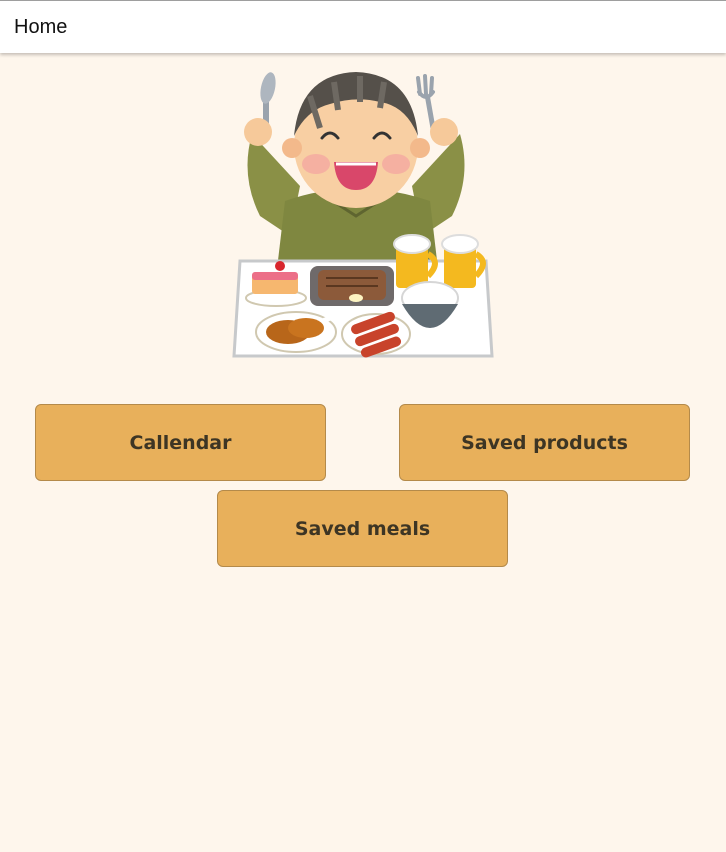 The width and height of the screenshot is (726, 852). Describe the element at coordinates (41, 27) in the screenshot. I see `page-title: Home` at that location.